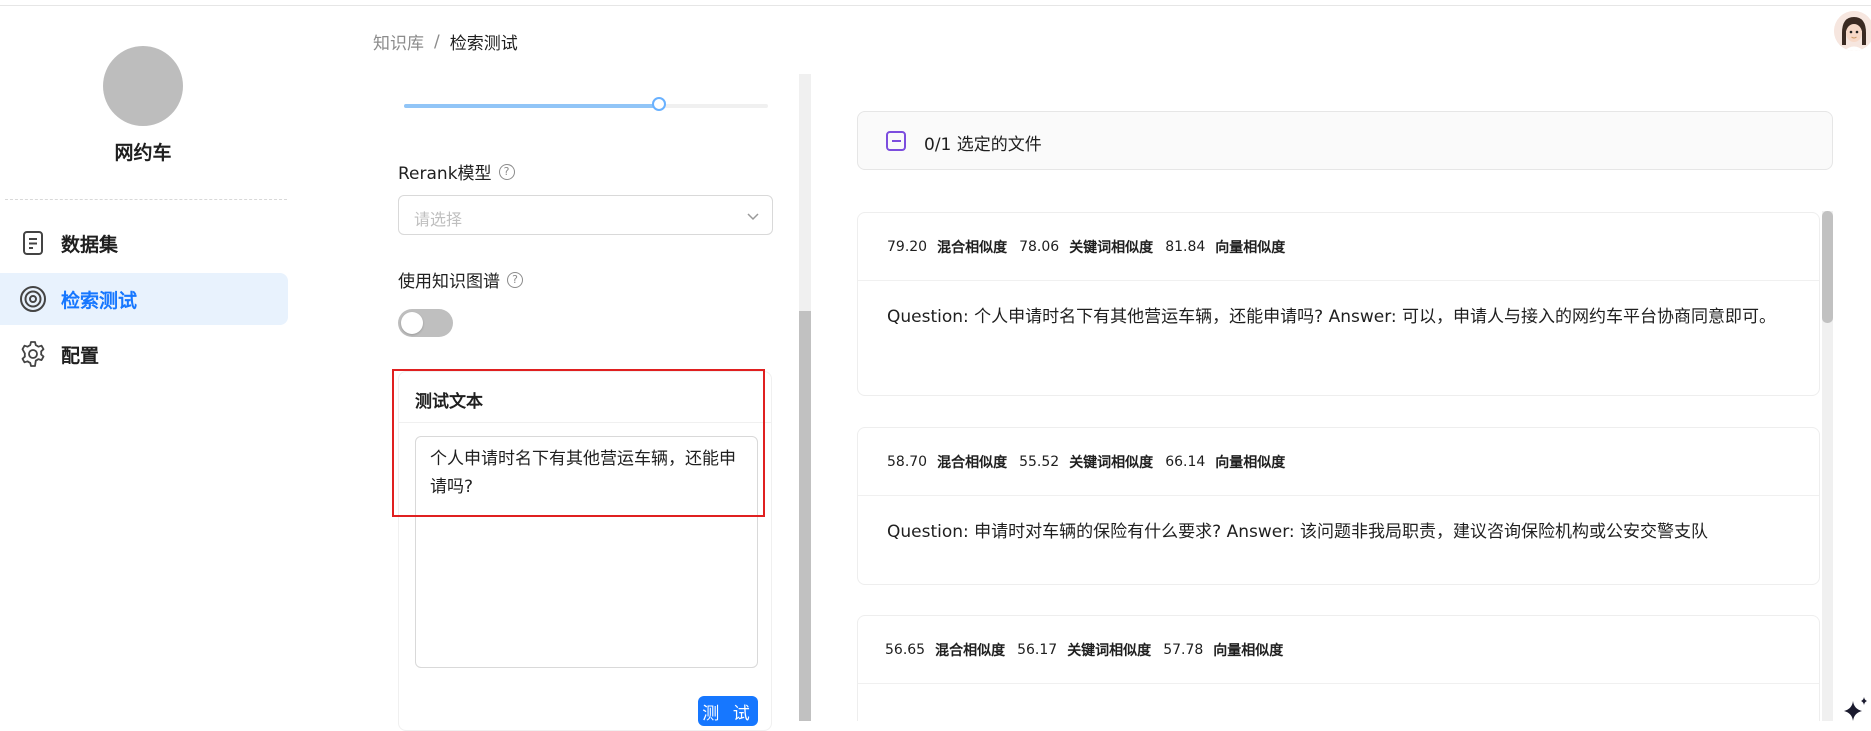  I want to click on sidebar-item-config: 配置, so click(144, 354).